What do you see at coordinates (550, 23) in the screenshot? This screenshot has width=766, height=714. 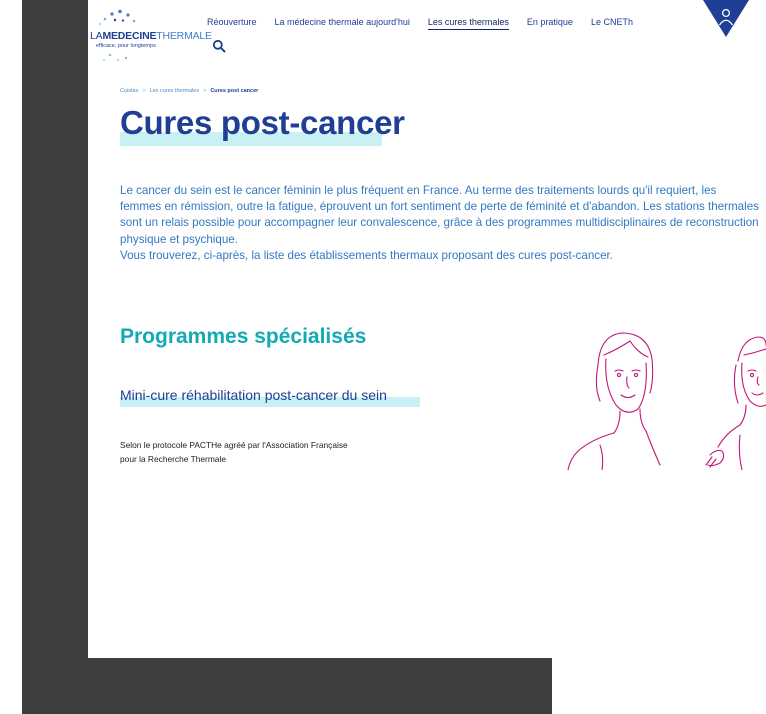 I see `nav-item-en-pratique: En pratique` at bounding box center [550, 23].